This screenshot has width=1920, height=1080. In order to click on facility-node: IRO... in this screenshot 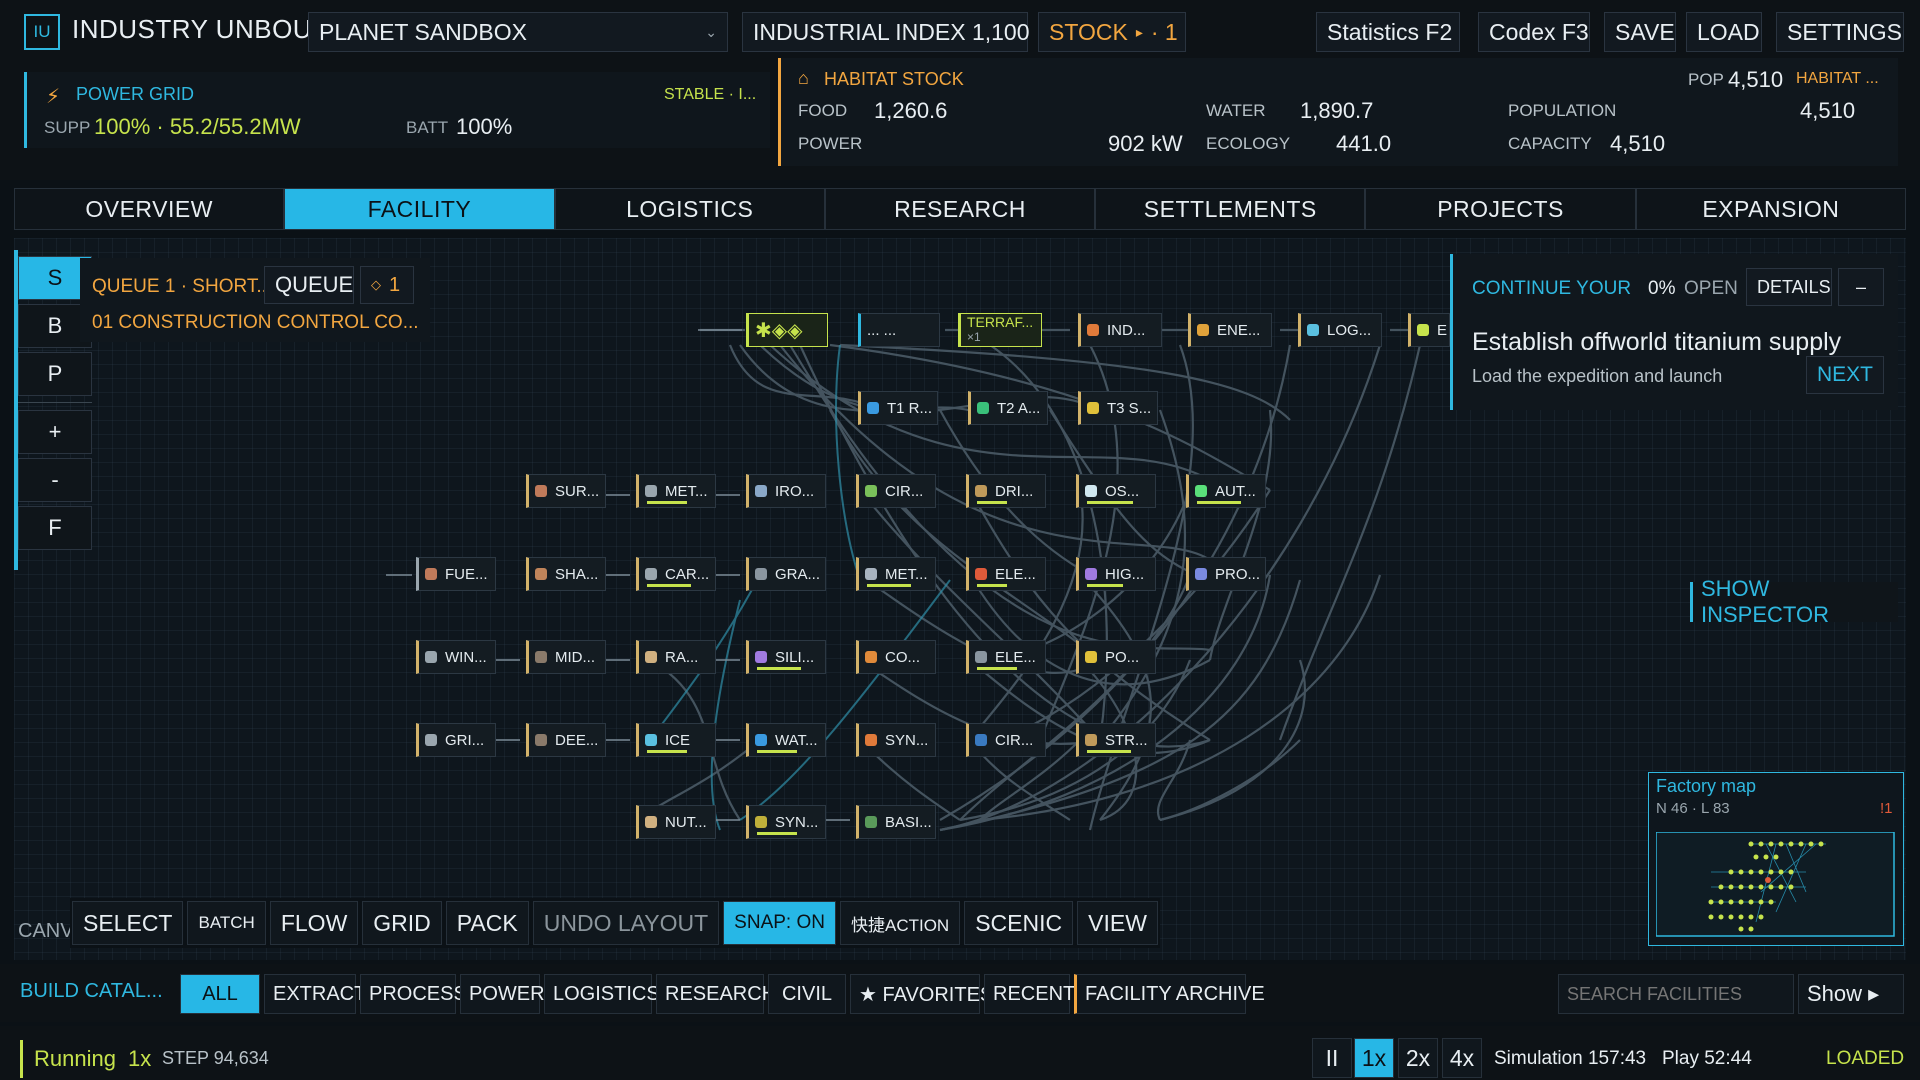, I will do `click(786, 491)`.